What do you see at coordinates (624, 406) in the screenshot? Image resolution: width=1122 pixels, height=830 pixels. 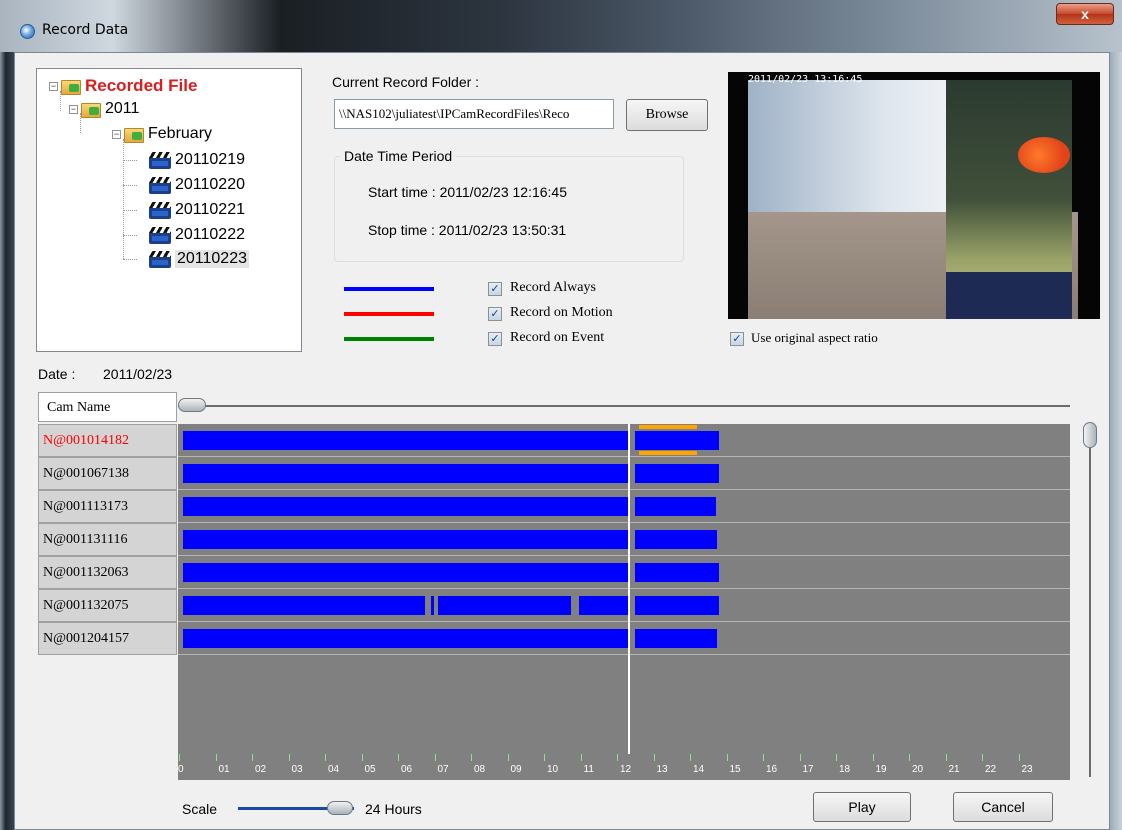 I see `timeline-zoom-track` at bounding box center [624, 406].